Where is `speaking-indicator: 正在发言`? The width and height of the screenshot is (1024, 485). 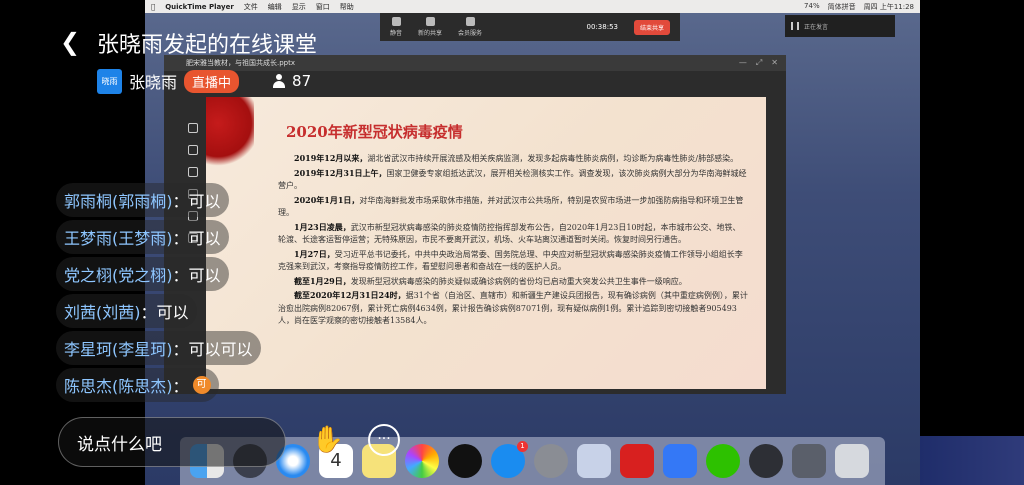 speaking-indicator: 正在发言 is located at coordinates (840, 26).